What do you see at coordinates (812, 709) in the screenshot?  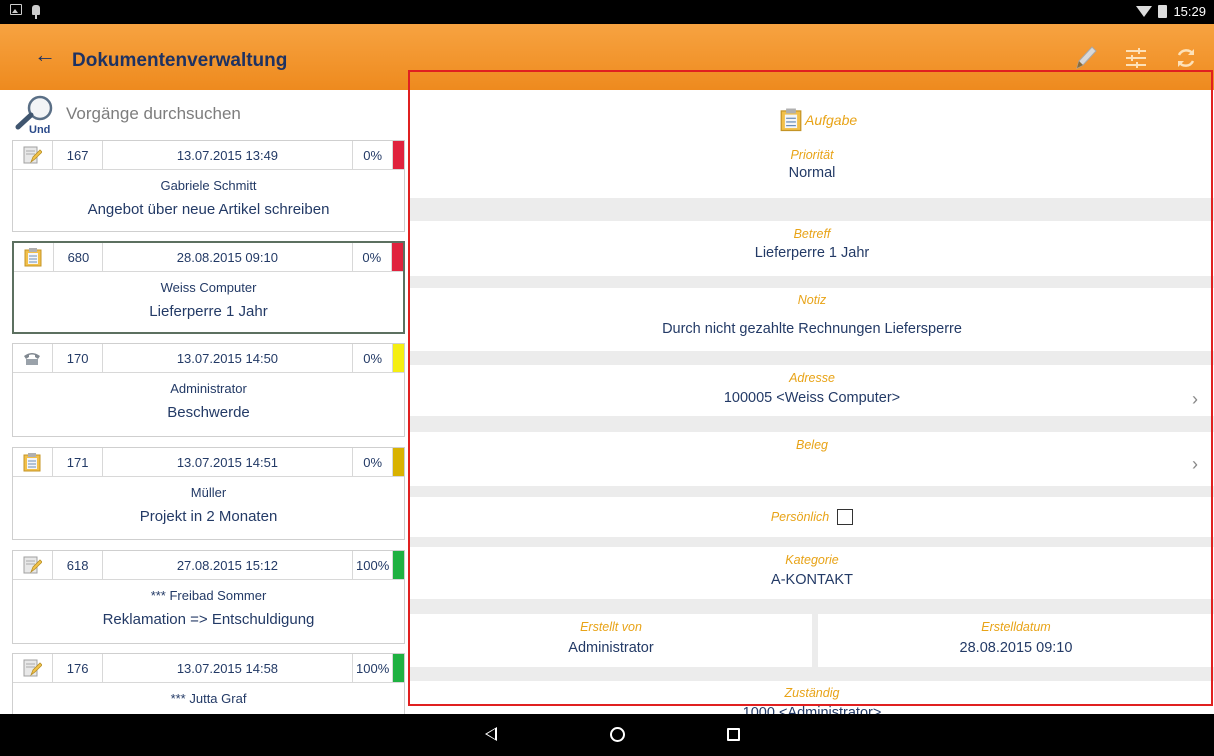 I see `responsible-value: 1000 <Administrator>` at bounding box center [812, 709].